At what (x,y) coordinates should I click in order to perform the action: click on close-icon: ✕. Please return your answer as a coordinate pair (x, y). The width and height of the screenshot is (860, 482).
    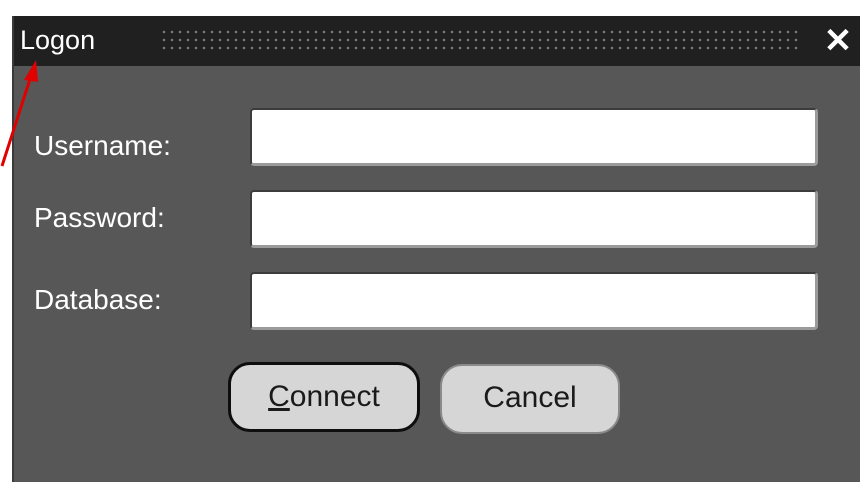
    Looking at the image, I should click on (838, 41).